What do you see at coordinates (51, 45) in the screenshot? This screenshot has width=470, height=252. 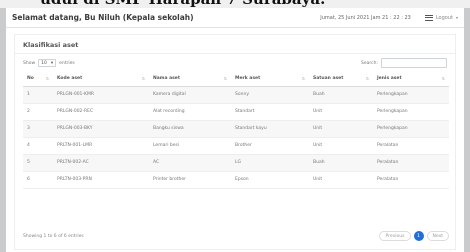 I see `card-title: Klasifikasi aset` at bounding box center [51, 45].